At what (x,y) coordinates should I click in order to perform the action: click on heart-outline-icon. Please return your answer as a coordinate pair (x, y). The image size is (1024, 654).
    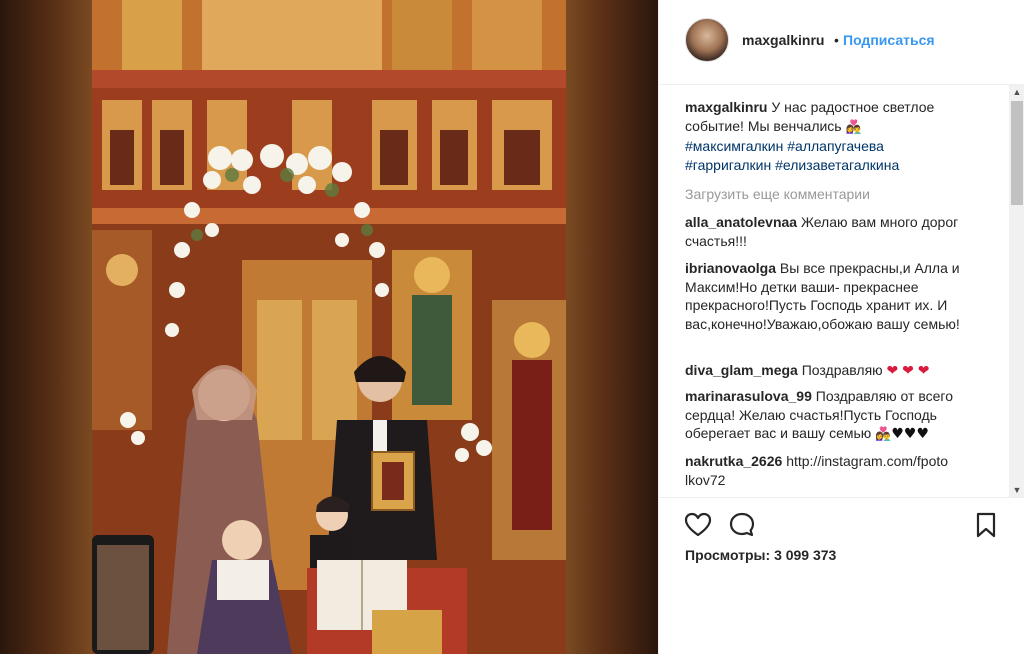
    Looking at the image, I should click on (698, 525).